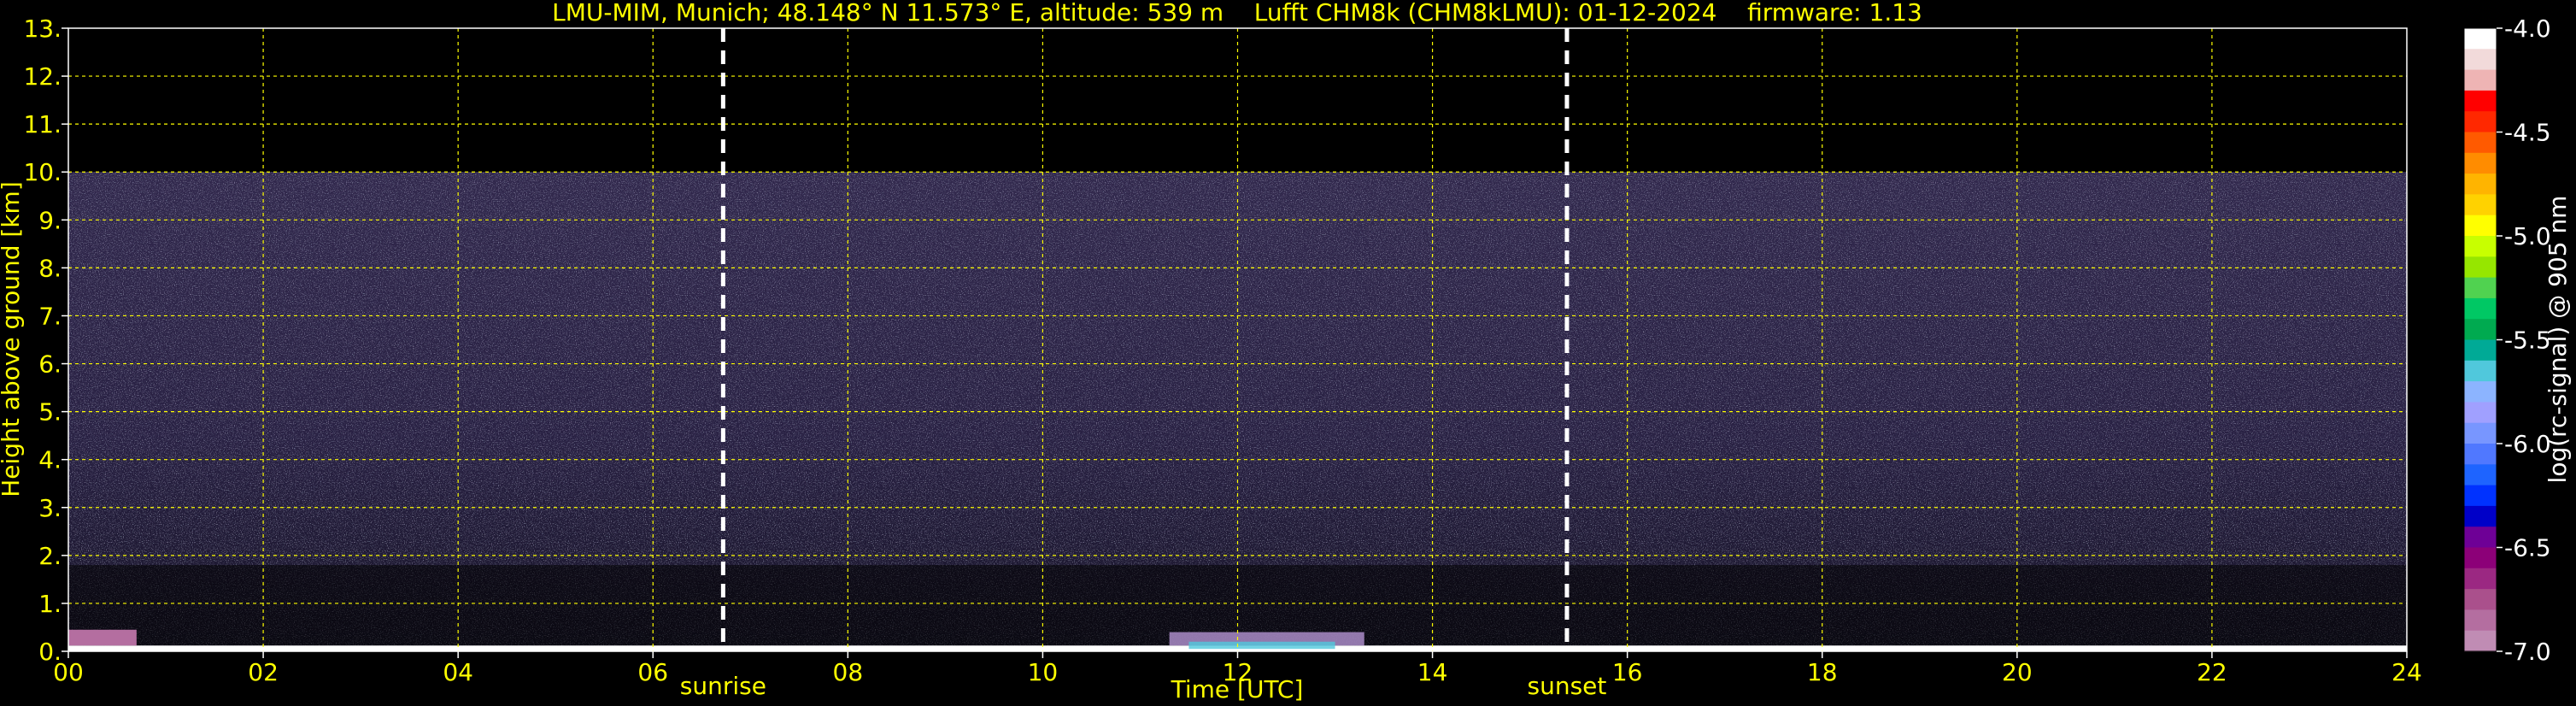 This screenshot has width=2576, height=706. I want to click on x-tick-label: 10, so click(1043, 672).